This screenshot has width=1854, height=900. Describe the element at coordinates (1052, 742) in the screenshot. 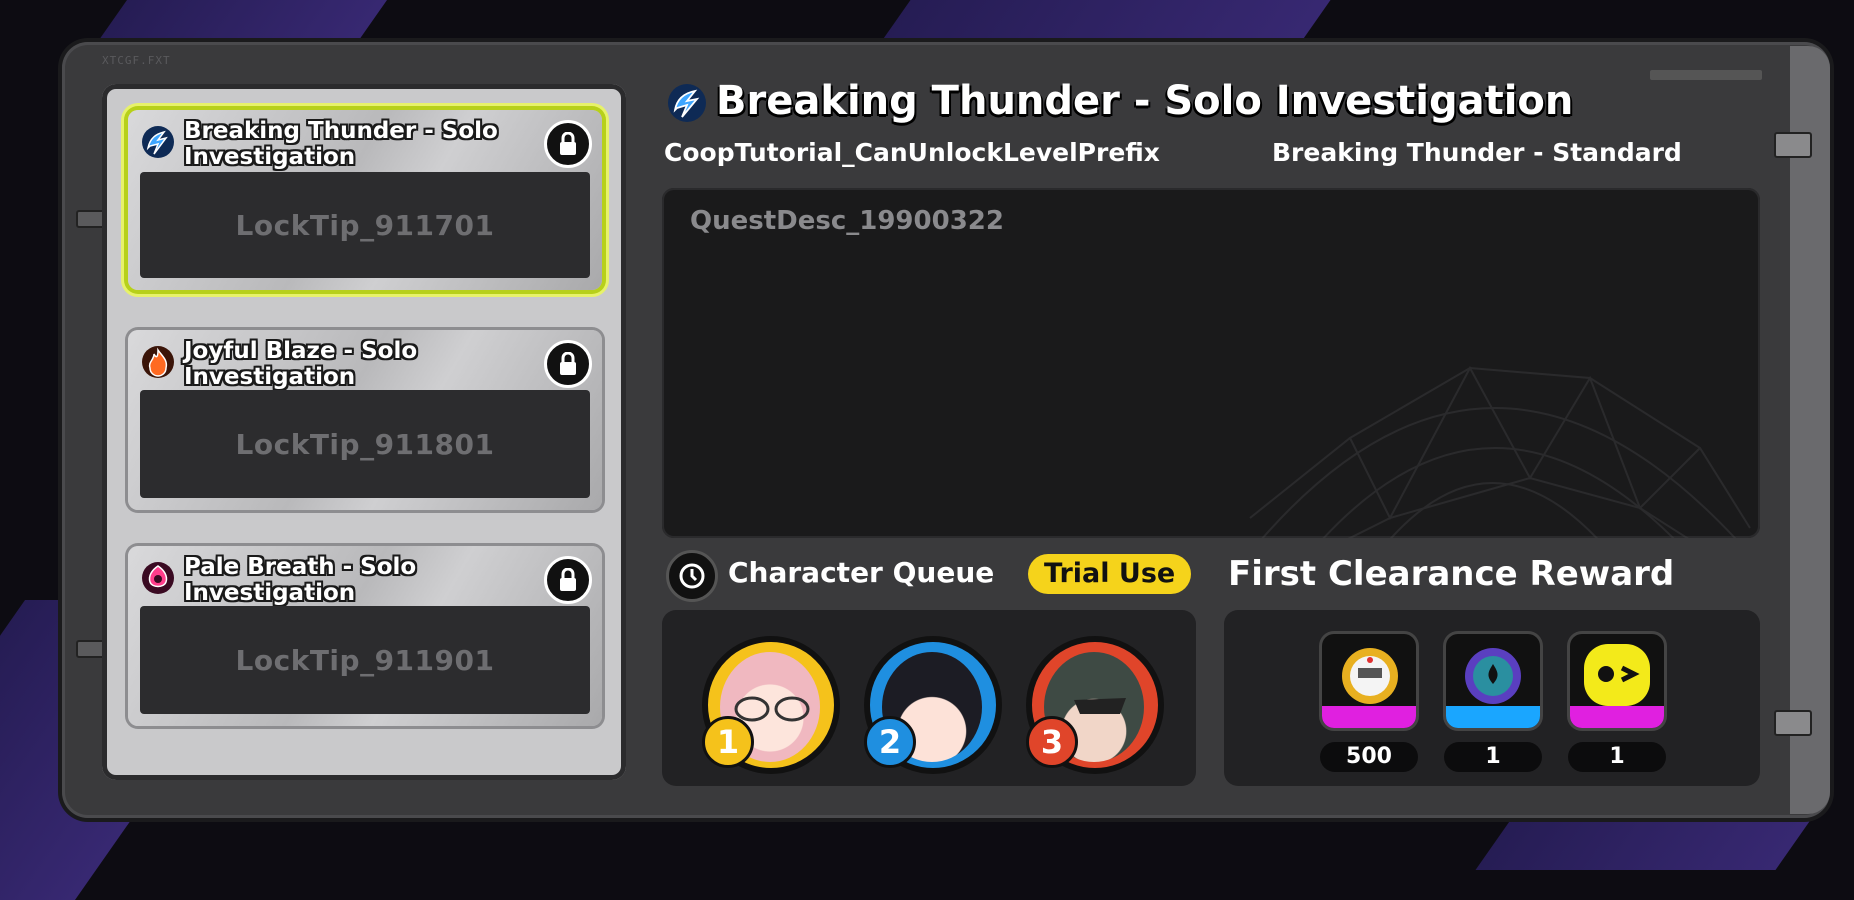

I see `queue-slot-number: 3` at that location.